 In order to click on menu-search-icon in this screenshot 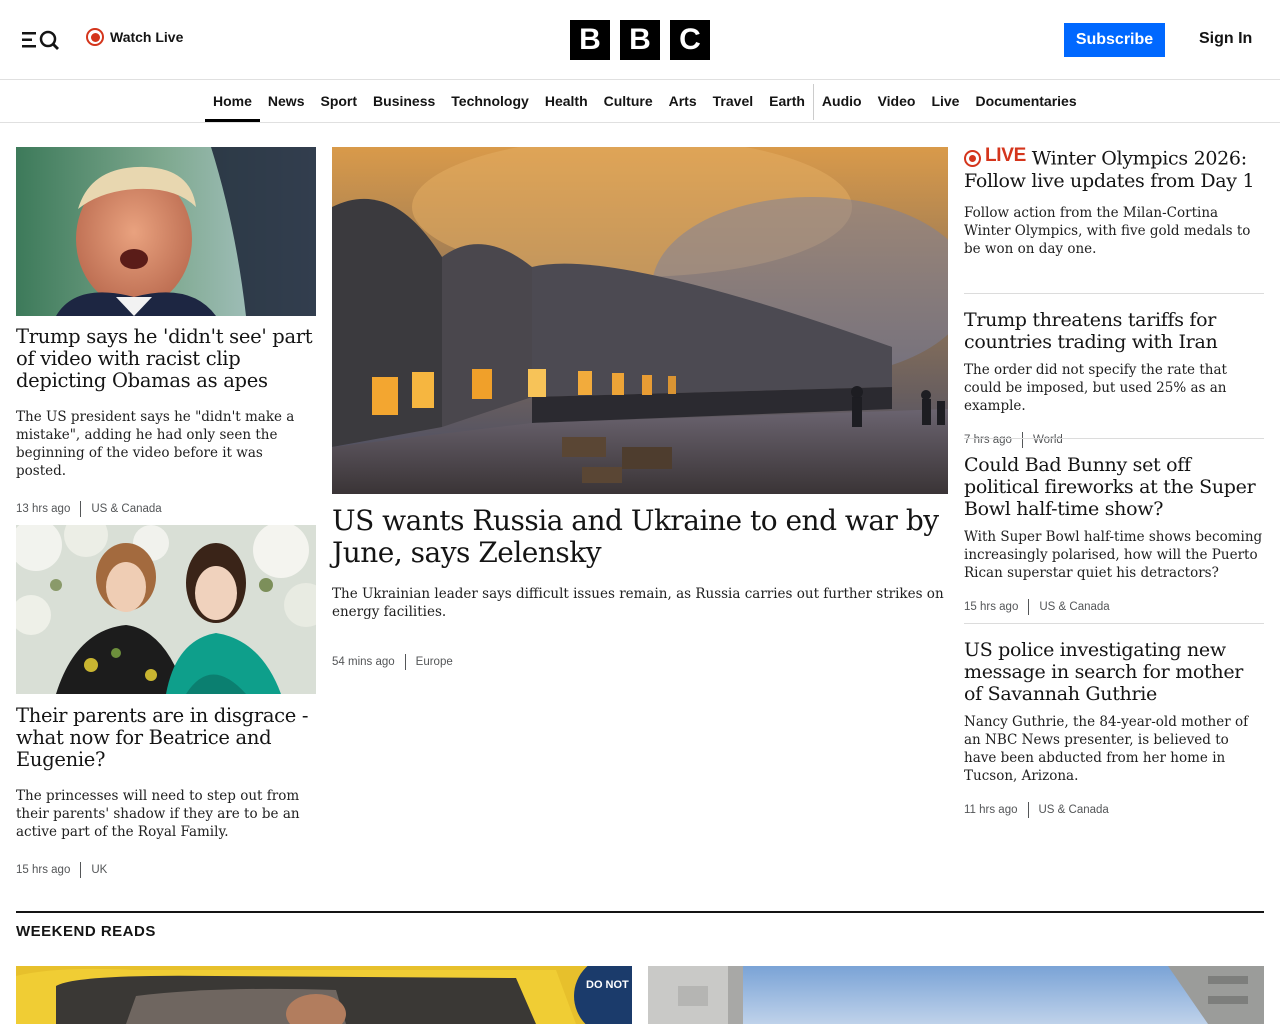, I will do `click(40, 40)`.